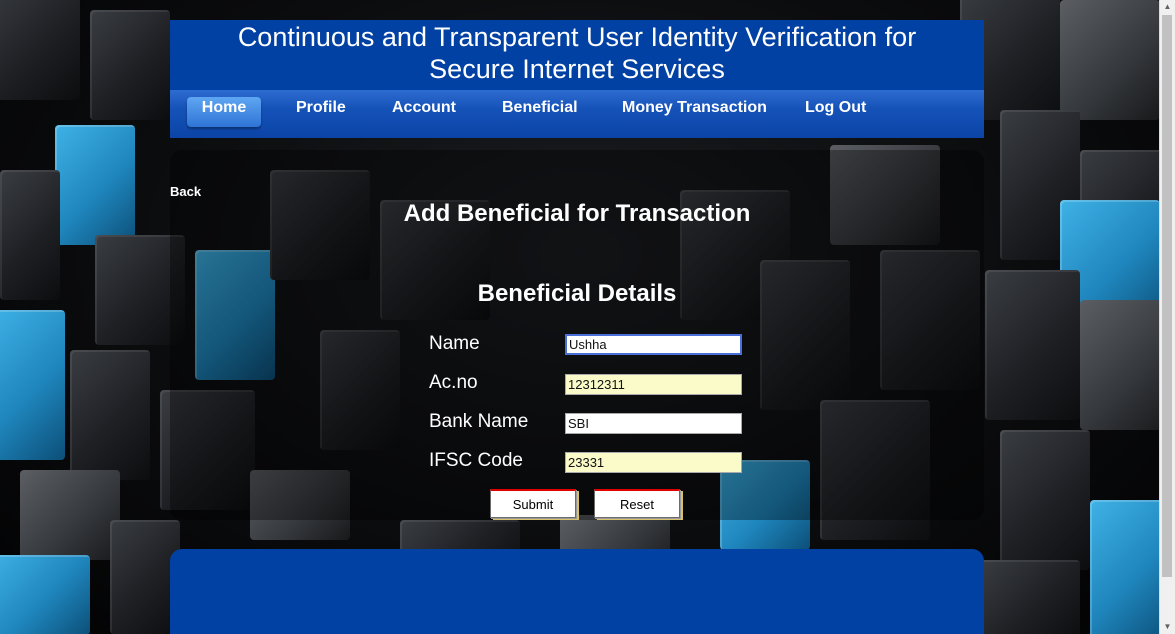 The image size is (1175, 634). I want to click on bank-name-label: Bank Name, so click(479, 421).